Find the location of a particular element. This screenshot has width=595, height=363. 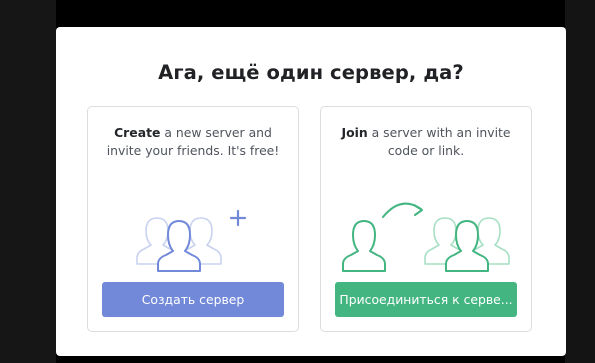

background-app-right is located at coordinates (580, 181).